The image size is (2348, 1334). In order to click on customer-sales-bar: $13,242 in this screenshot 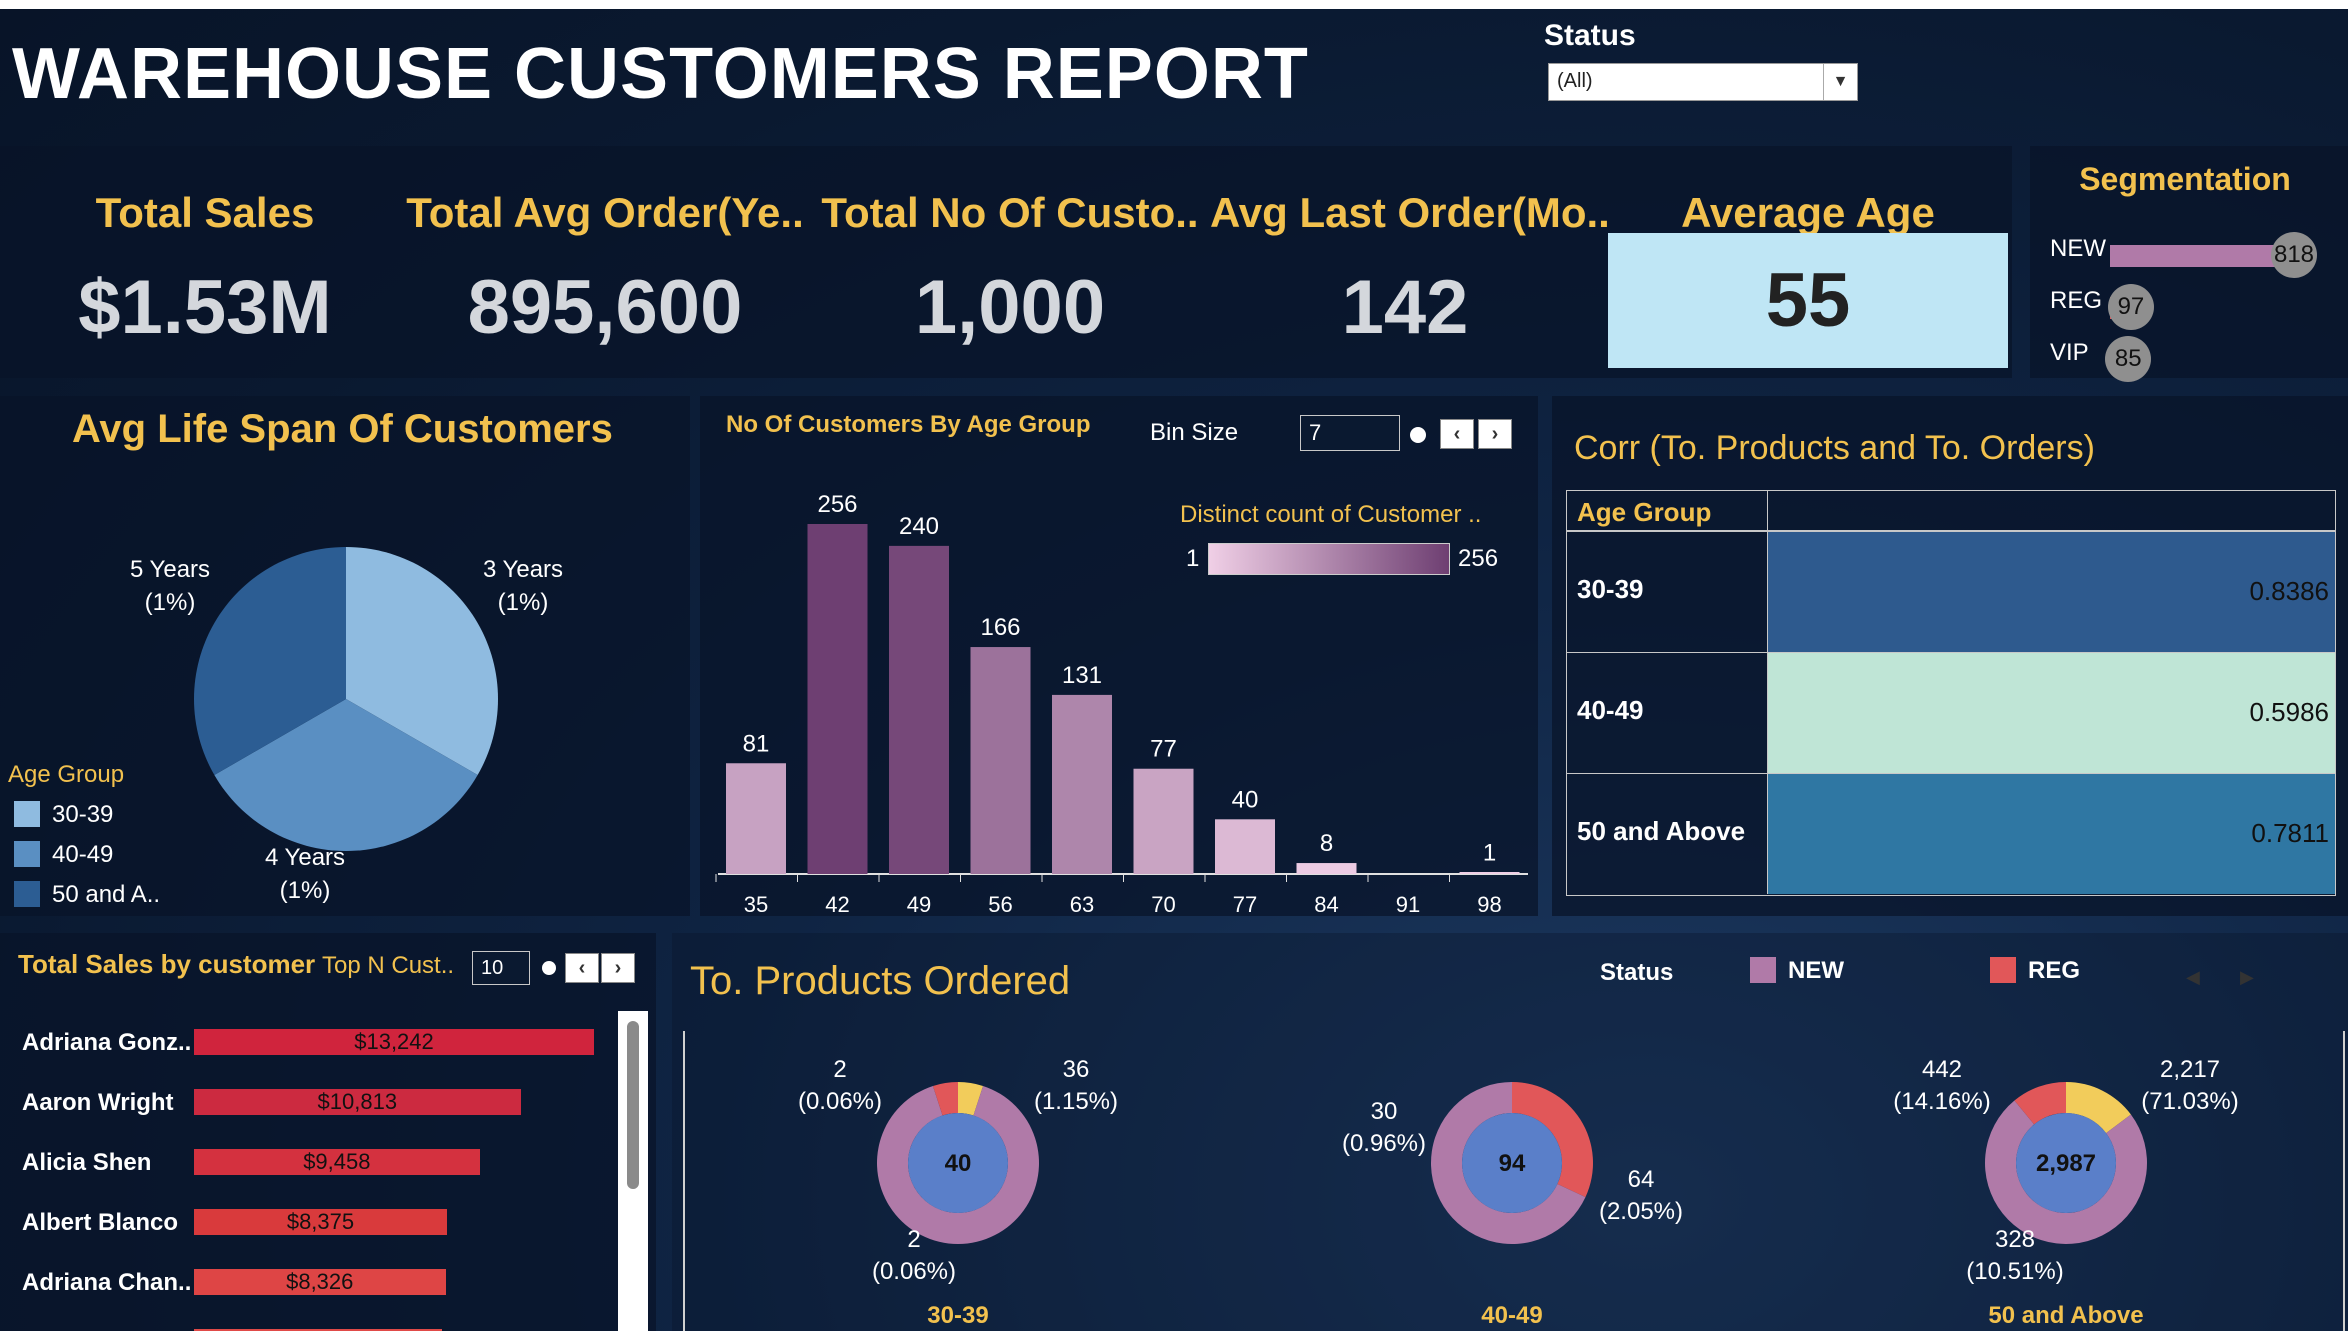, I will do `click(394, 1042)`.